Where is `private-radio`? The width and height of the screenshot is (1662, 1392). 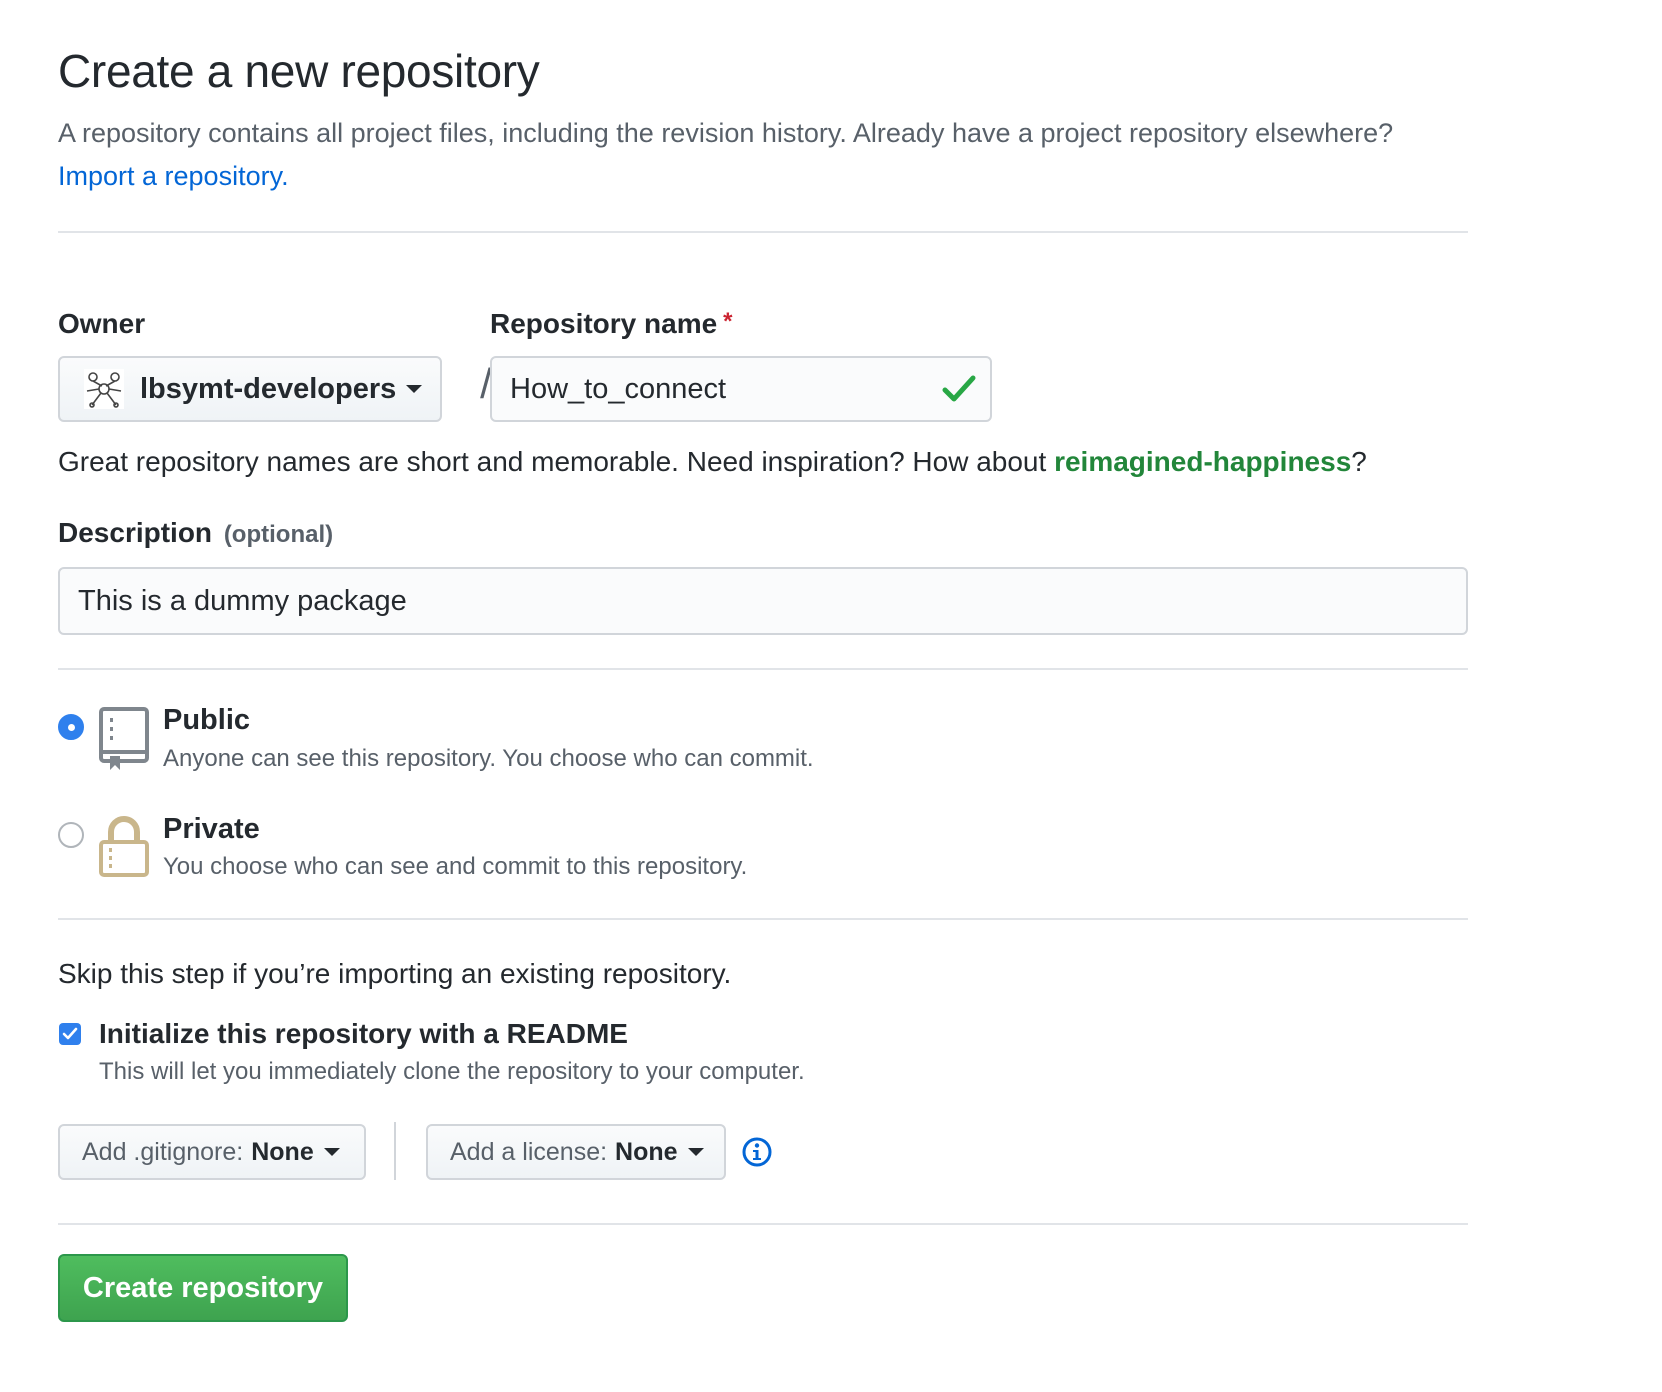
private-radio is located at coordinates (71, 835).